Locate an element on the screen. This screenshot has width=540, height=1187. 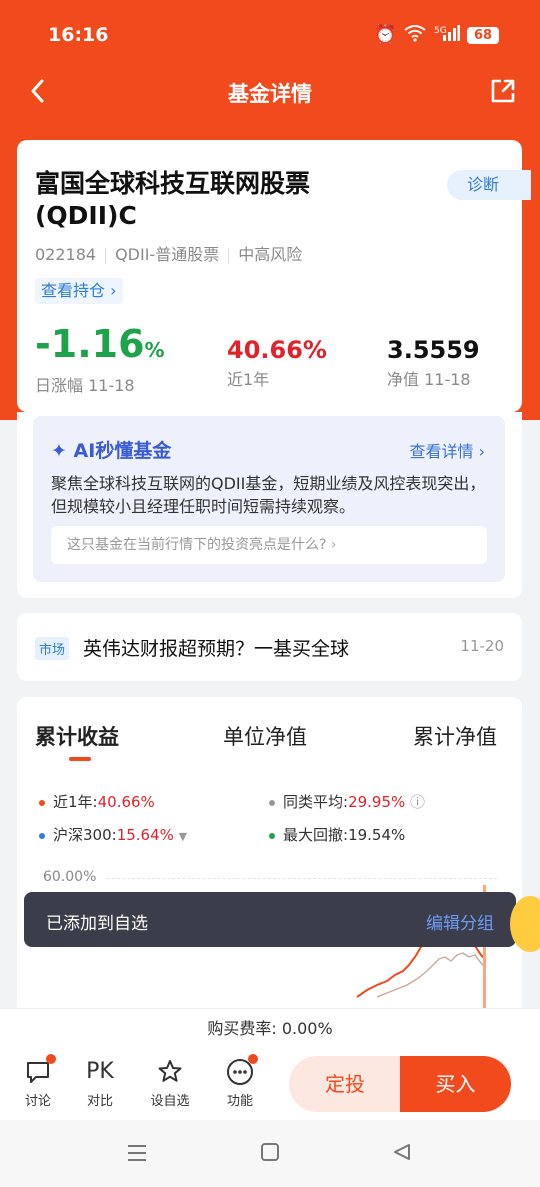
nav-stat: 3.5559 净值 11-18 is located at coordinates (433, 363).